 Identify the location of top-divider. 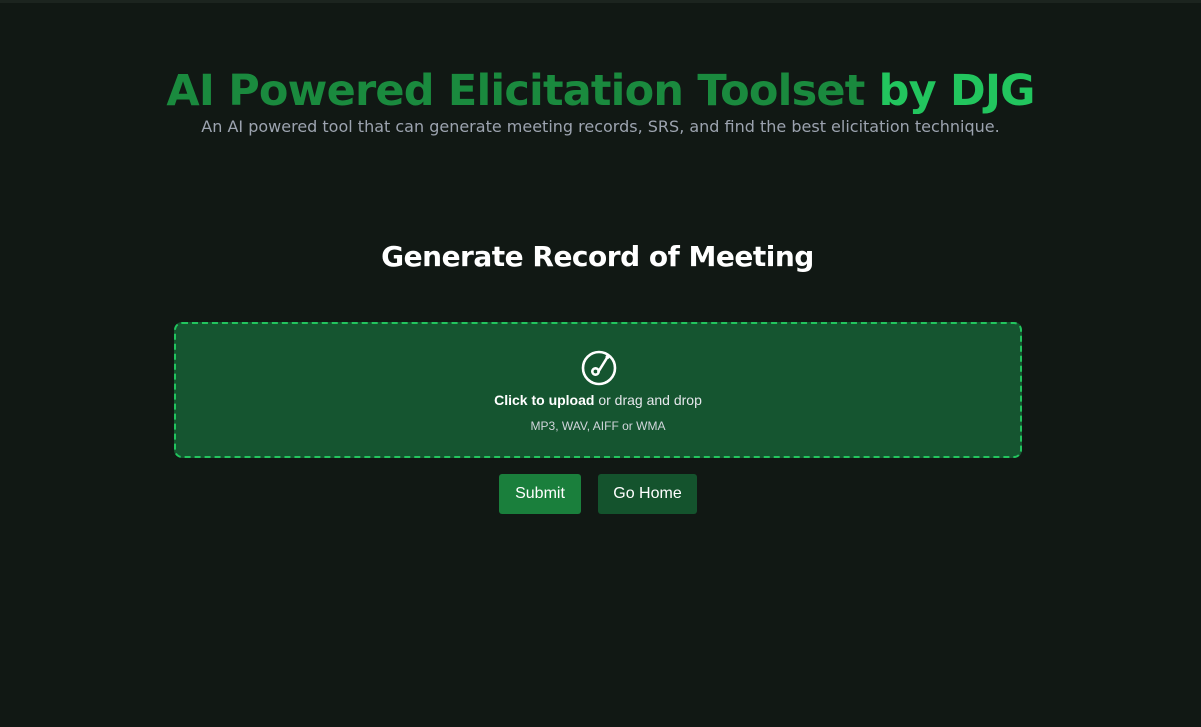
(600, 1).